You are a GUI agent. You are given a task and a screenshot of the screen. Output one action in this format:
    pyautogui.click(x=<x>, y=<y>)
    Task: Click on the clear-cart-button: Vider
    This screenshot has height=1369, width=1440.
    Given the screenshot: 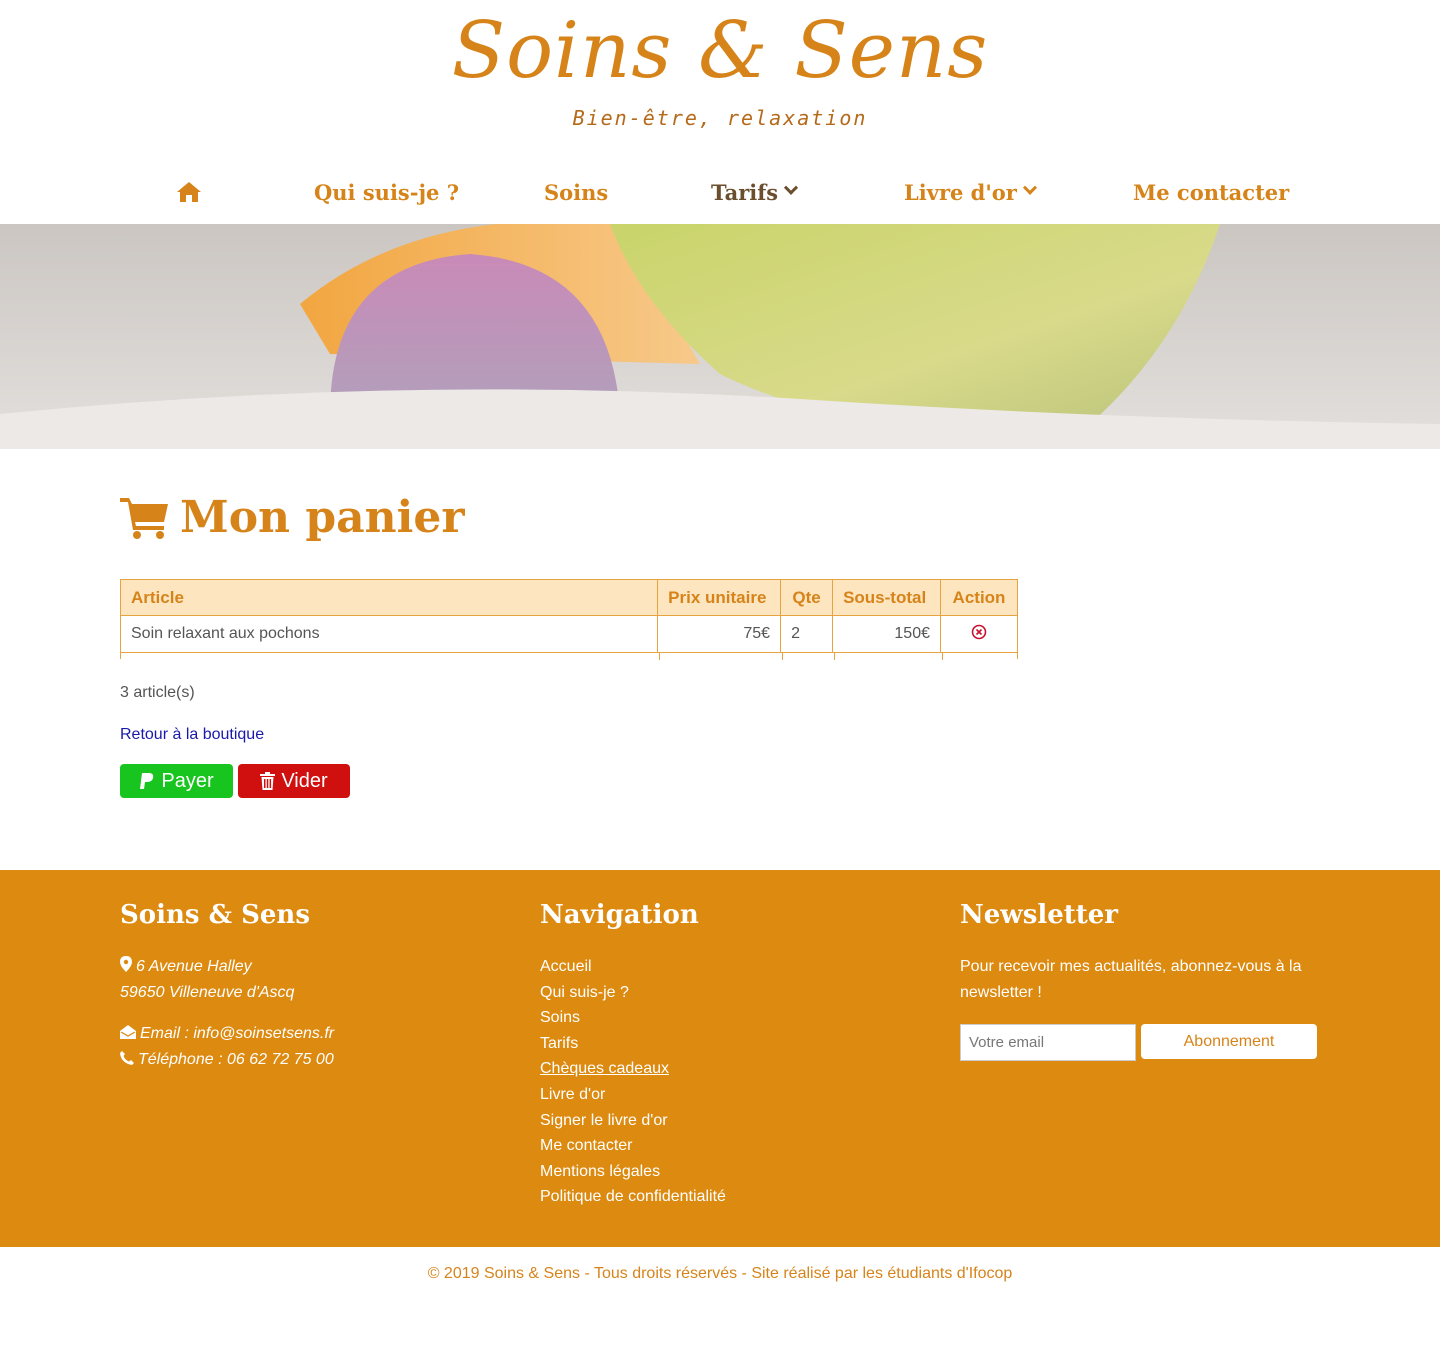 What is the action you would take?
    pyautogui.click(x=294, y=781)
    